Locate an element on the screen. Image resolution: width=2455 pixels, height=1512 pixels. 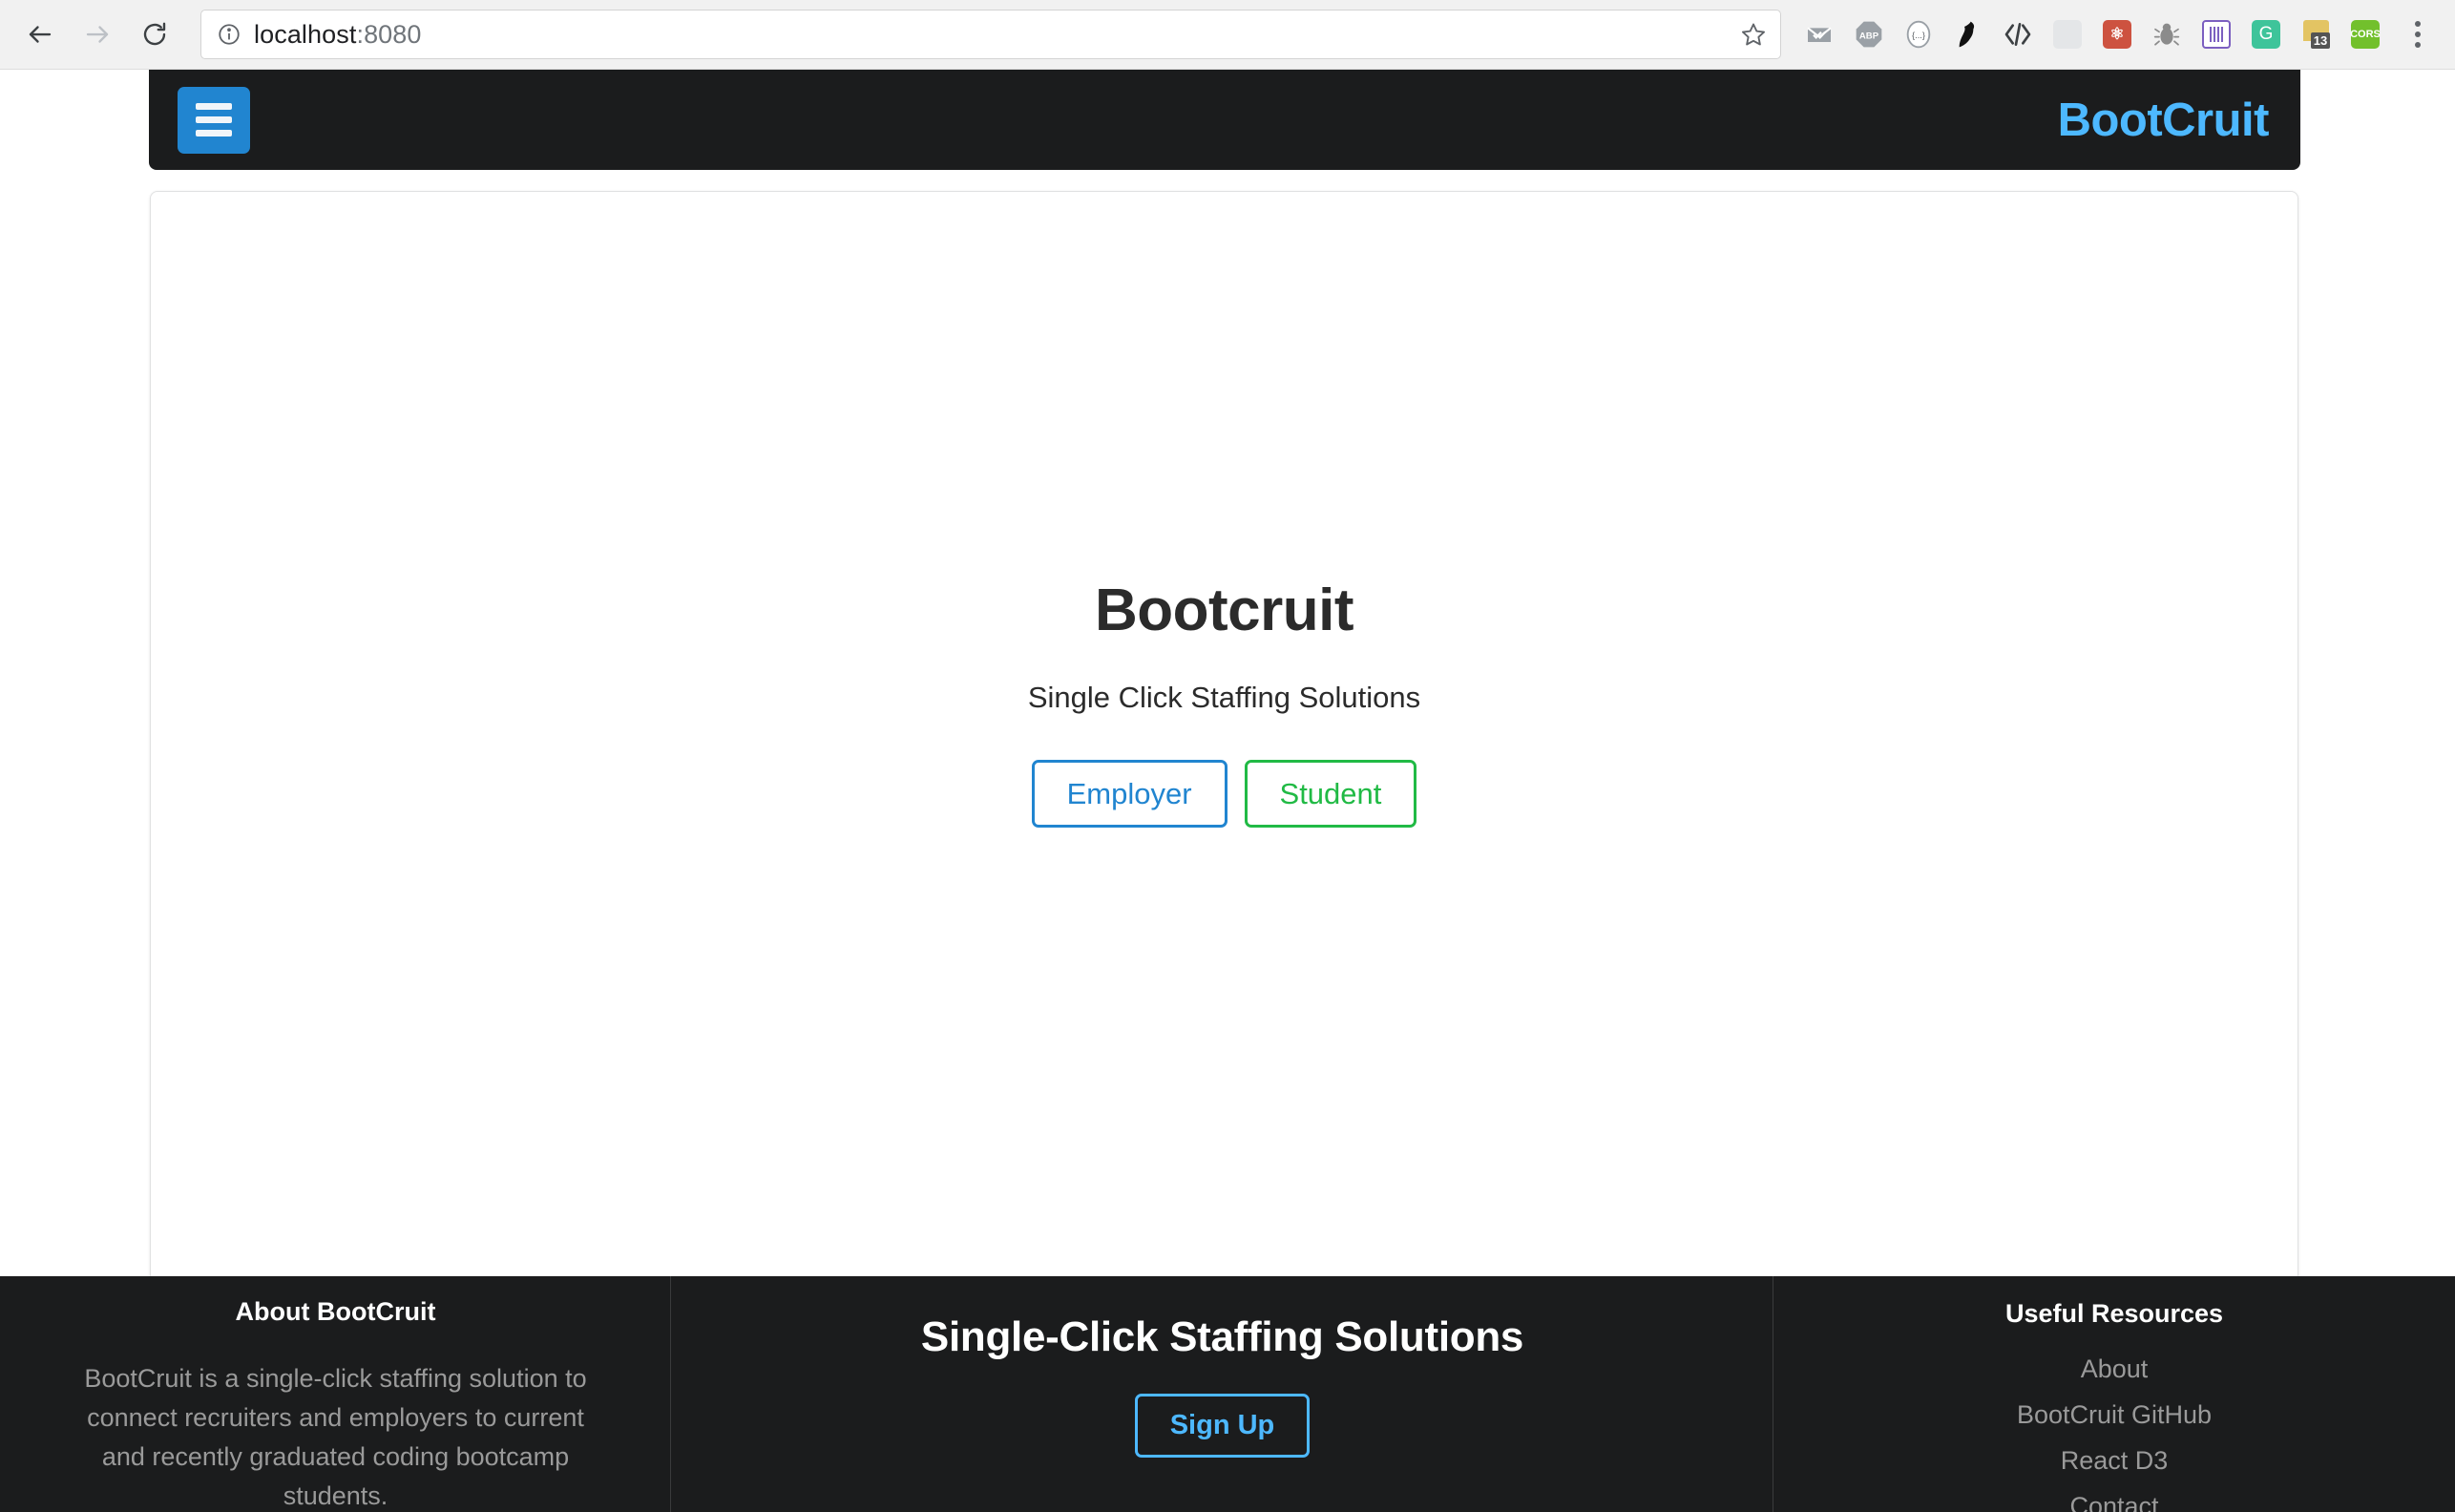
reload-icon is located at coordinates (154, 35).